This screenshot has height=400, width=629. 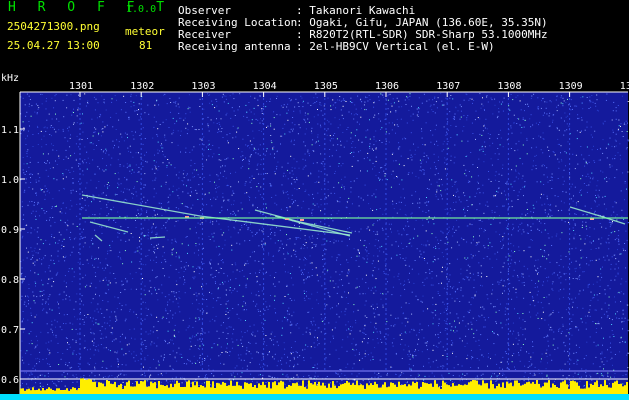 What do you see at coordinates (145, 31) in the screenshot?
I see `detection-label: meteor` at bounding box center [145, 31].